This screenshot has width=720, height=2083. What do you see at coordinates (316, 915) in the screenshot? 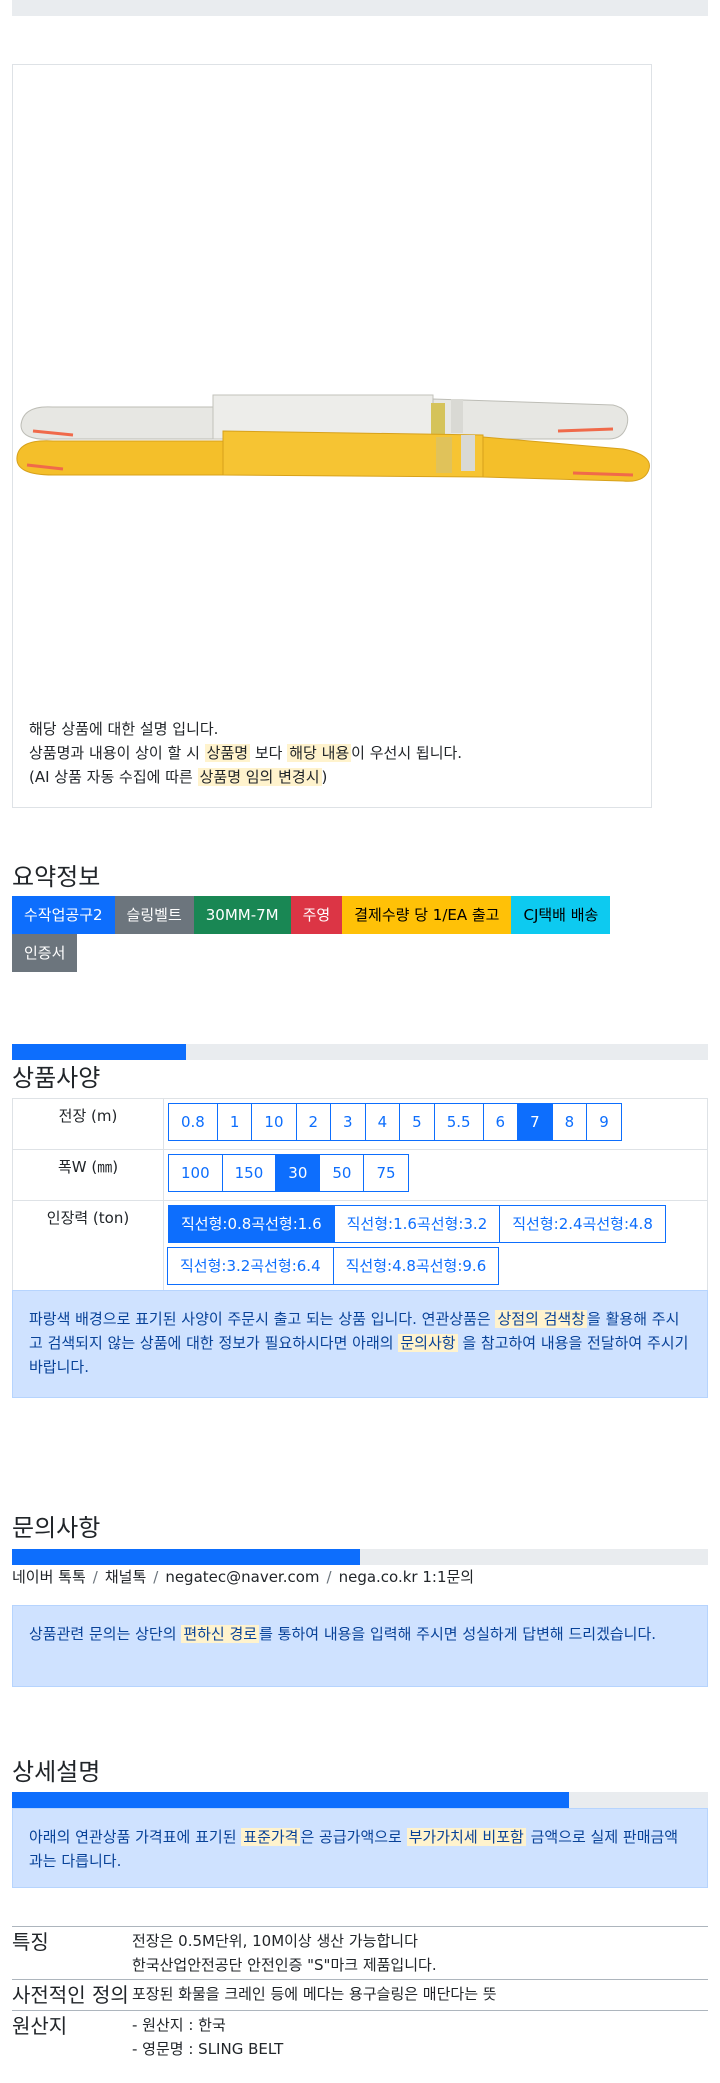
I see `summary-badge: 주영` at bounding box center [316, 915].